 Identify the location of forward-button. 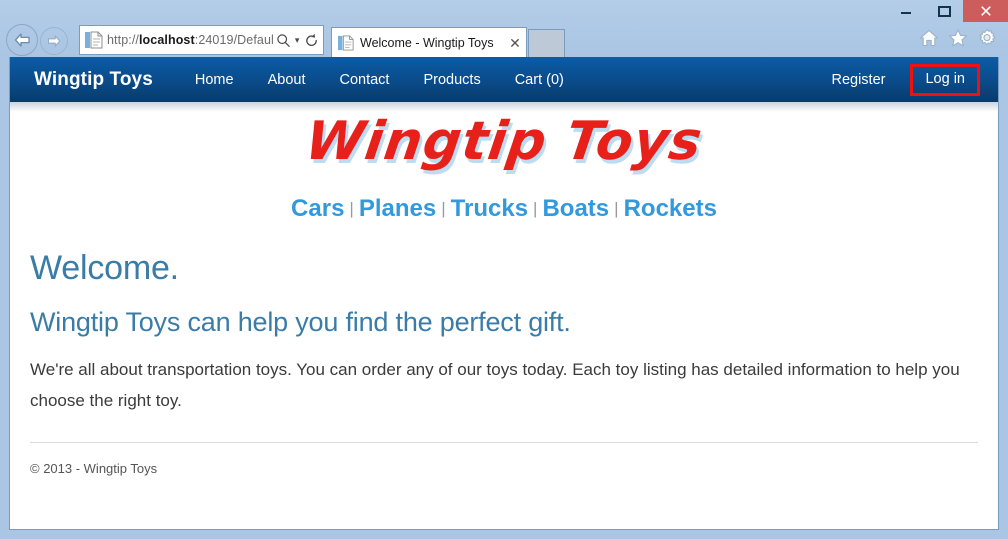
(54, 41).